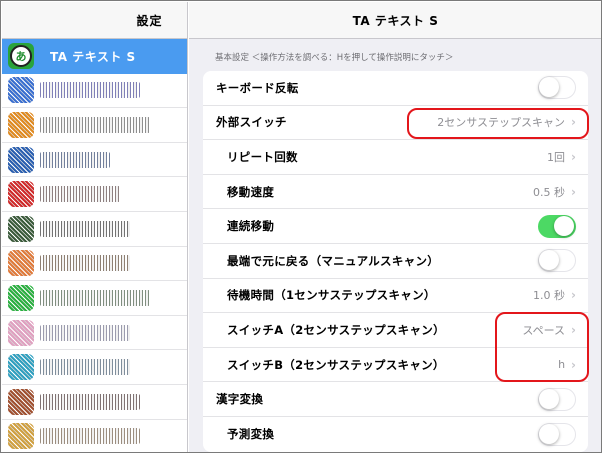 The height and width of the screenshot is (453, 602). I want to click on settings-row: 予測変換, so click(395, 434).